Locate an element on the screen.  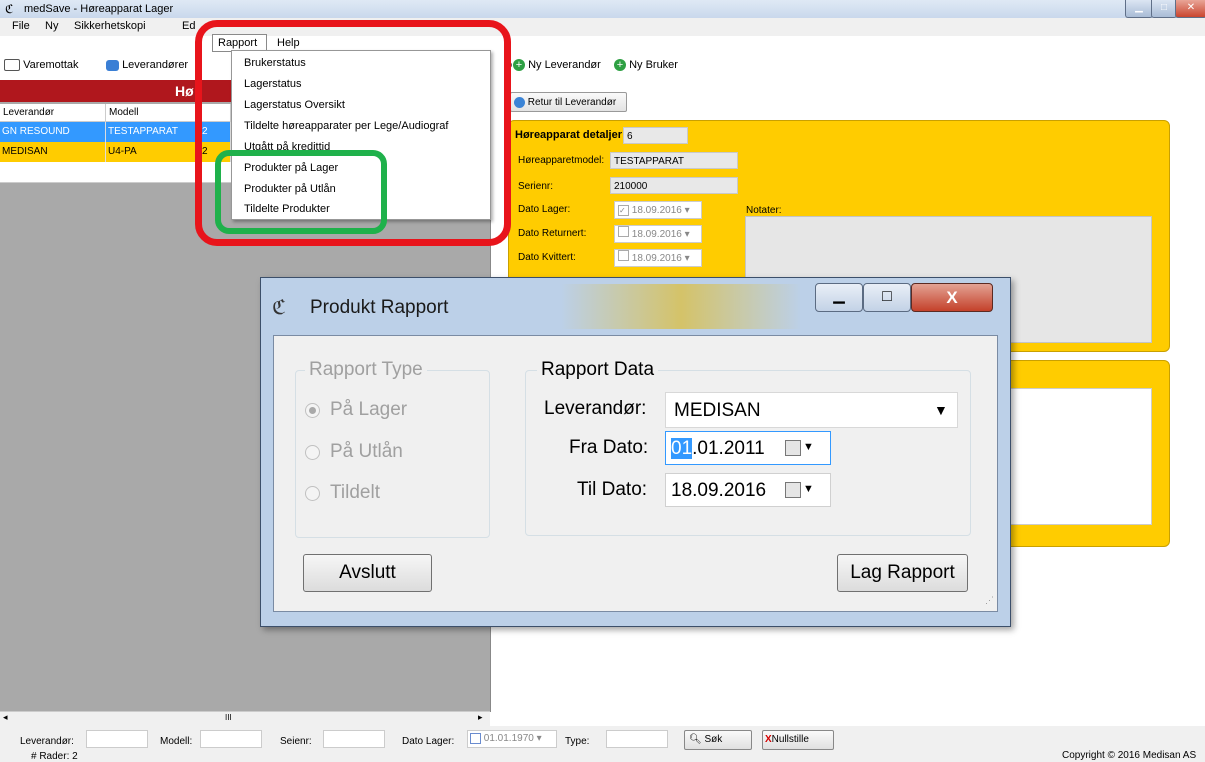
ny-bruker-button: + Ny Bruker is located at coordinates (646, 65).